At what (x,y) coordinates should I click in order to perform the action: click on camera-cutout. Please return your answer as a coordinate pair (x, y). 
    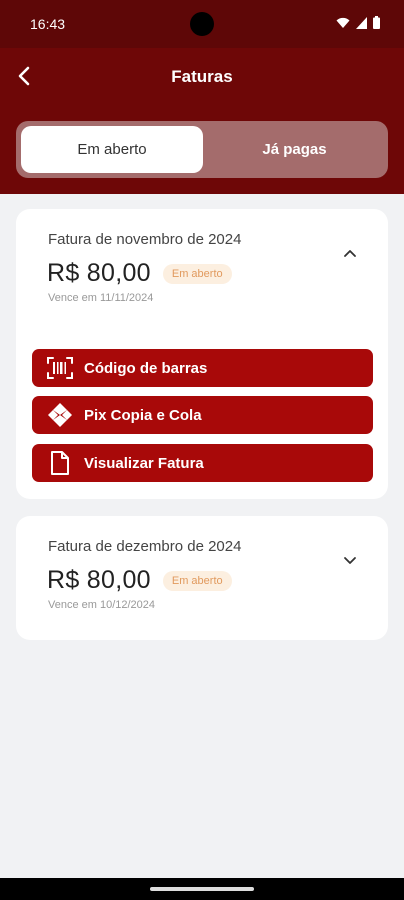
    Looking at the image, I should click on (202, 24).